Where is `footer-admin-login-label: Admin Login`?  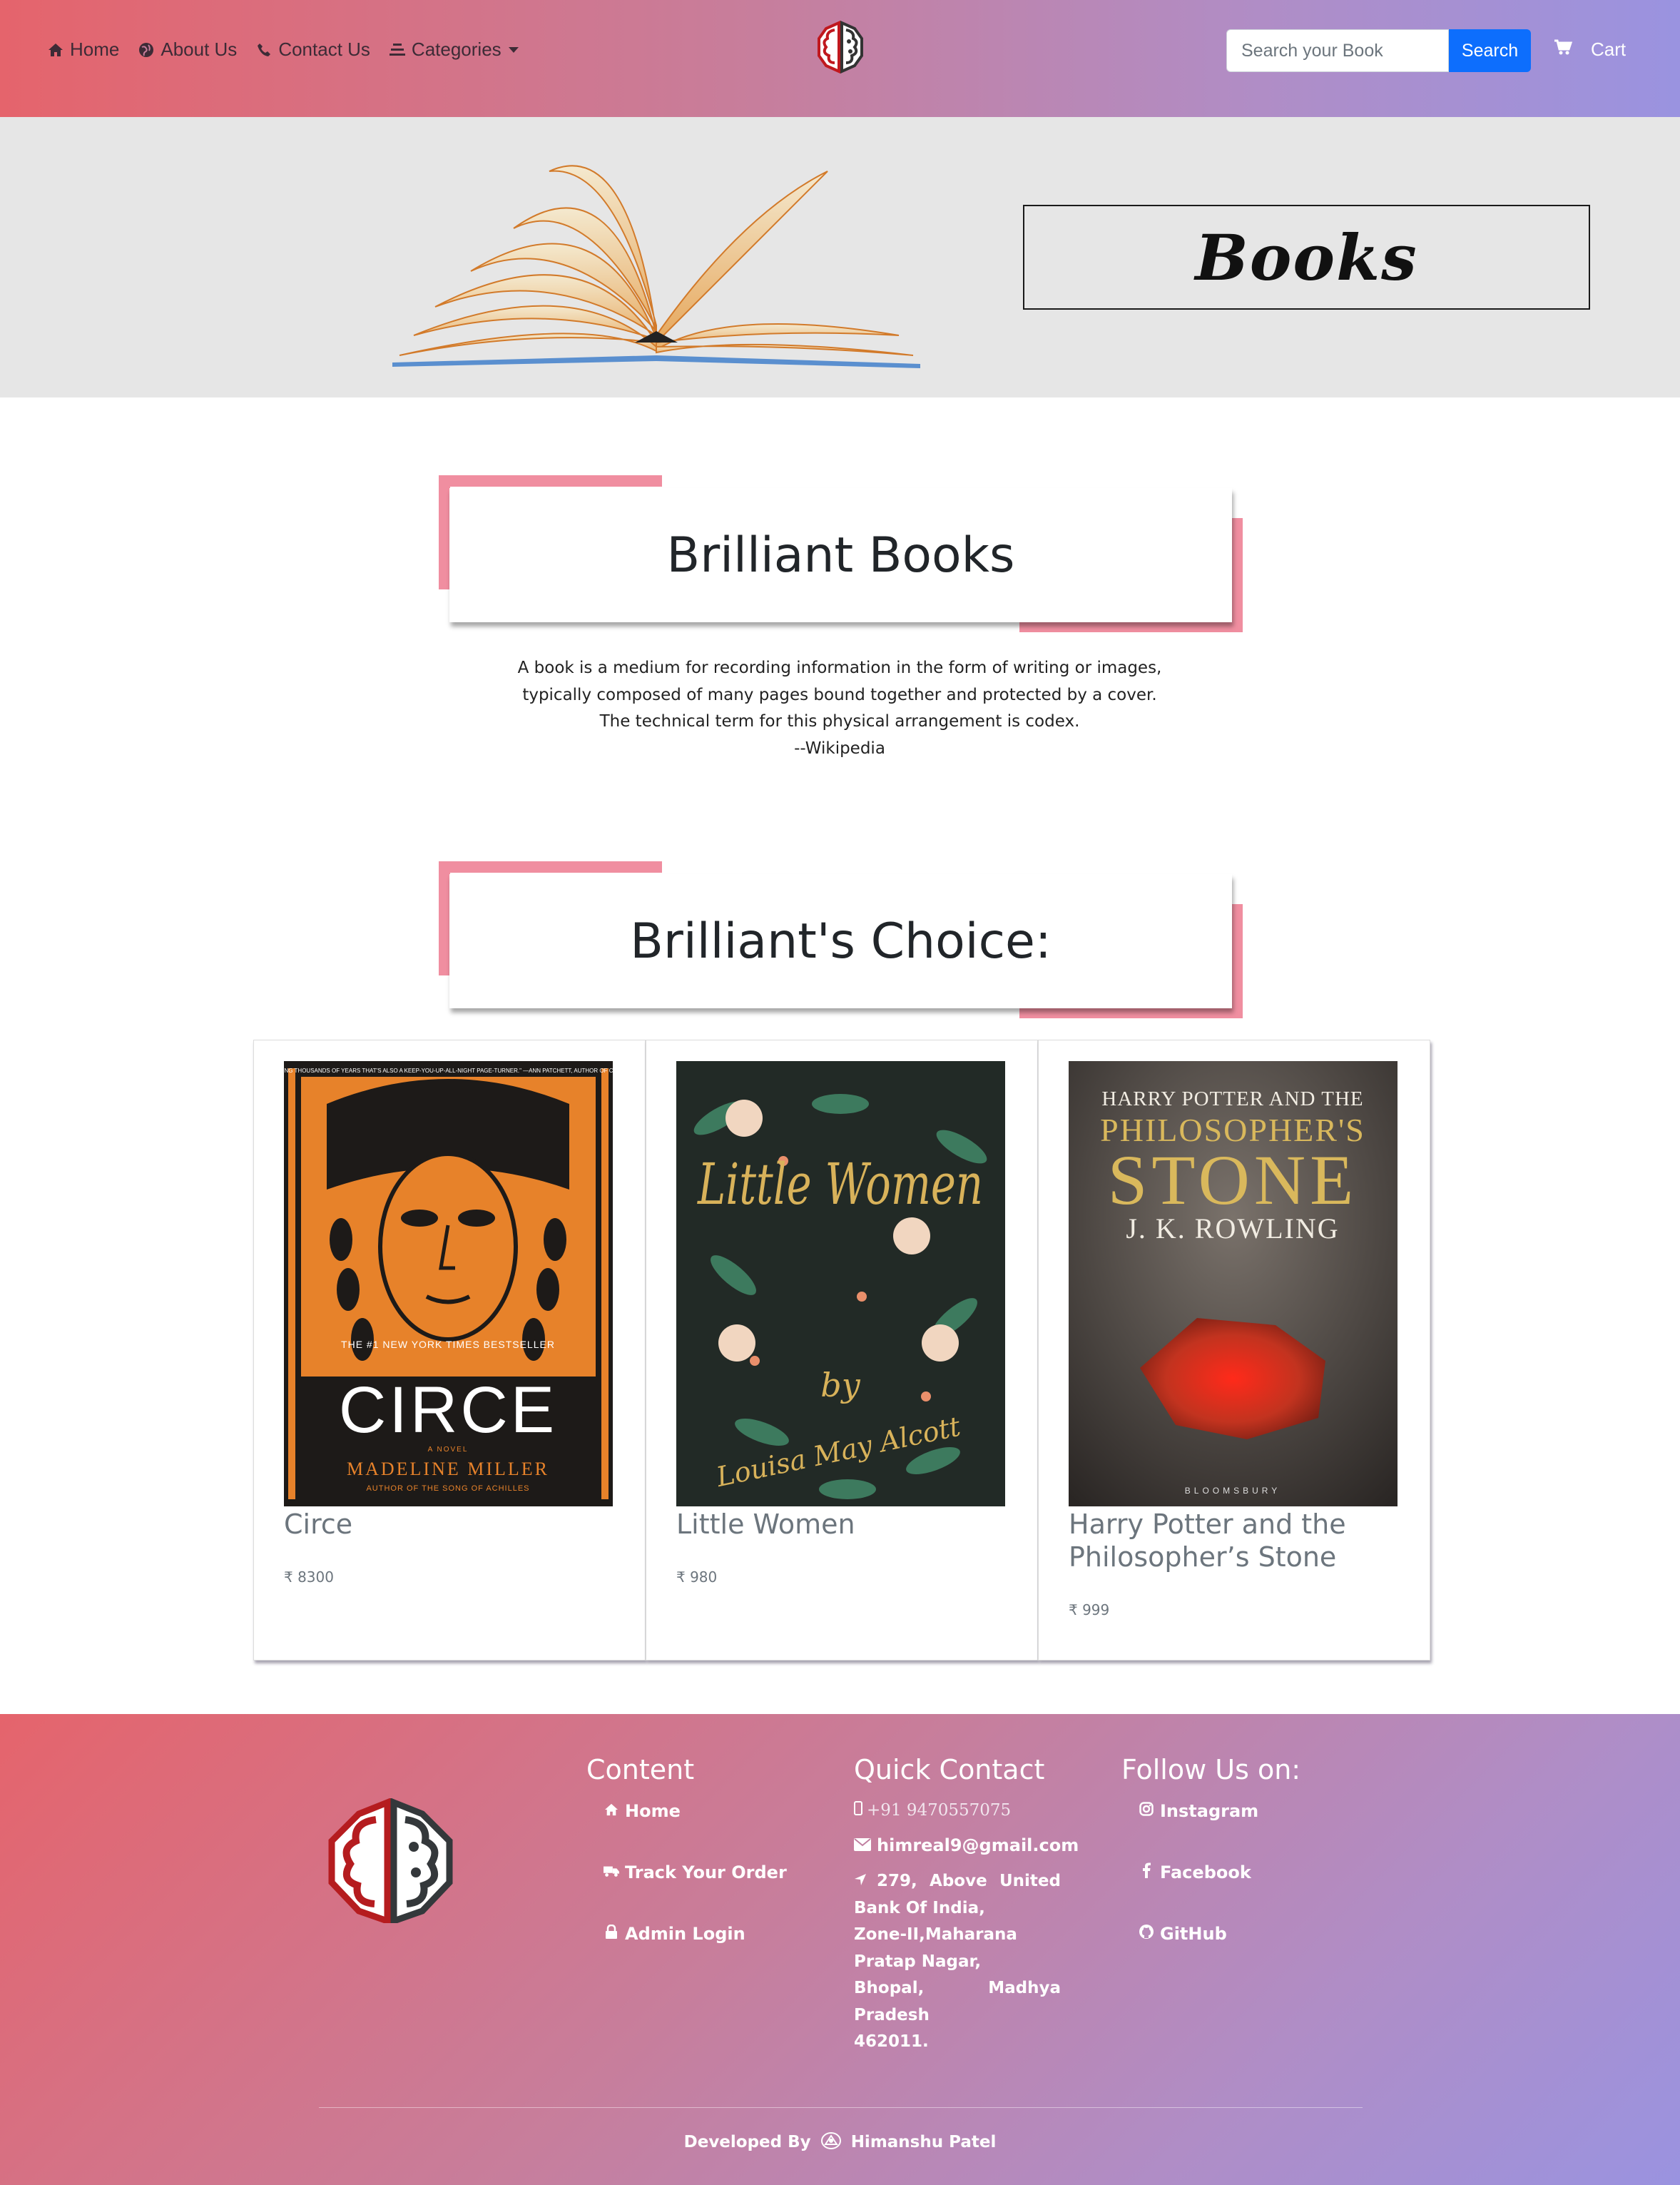
footer-admin-login-label: Admin Login is located at coordinates (685, 1934).